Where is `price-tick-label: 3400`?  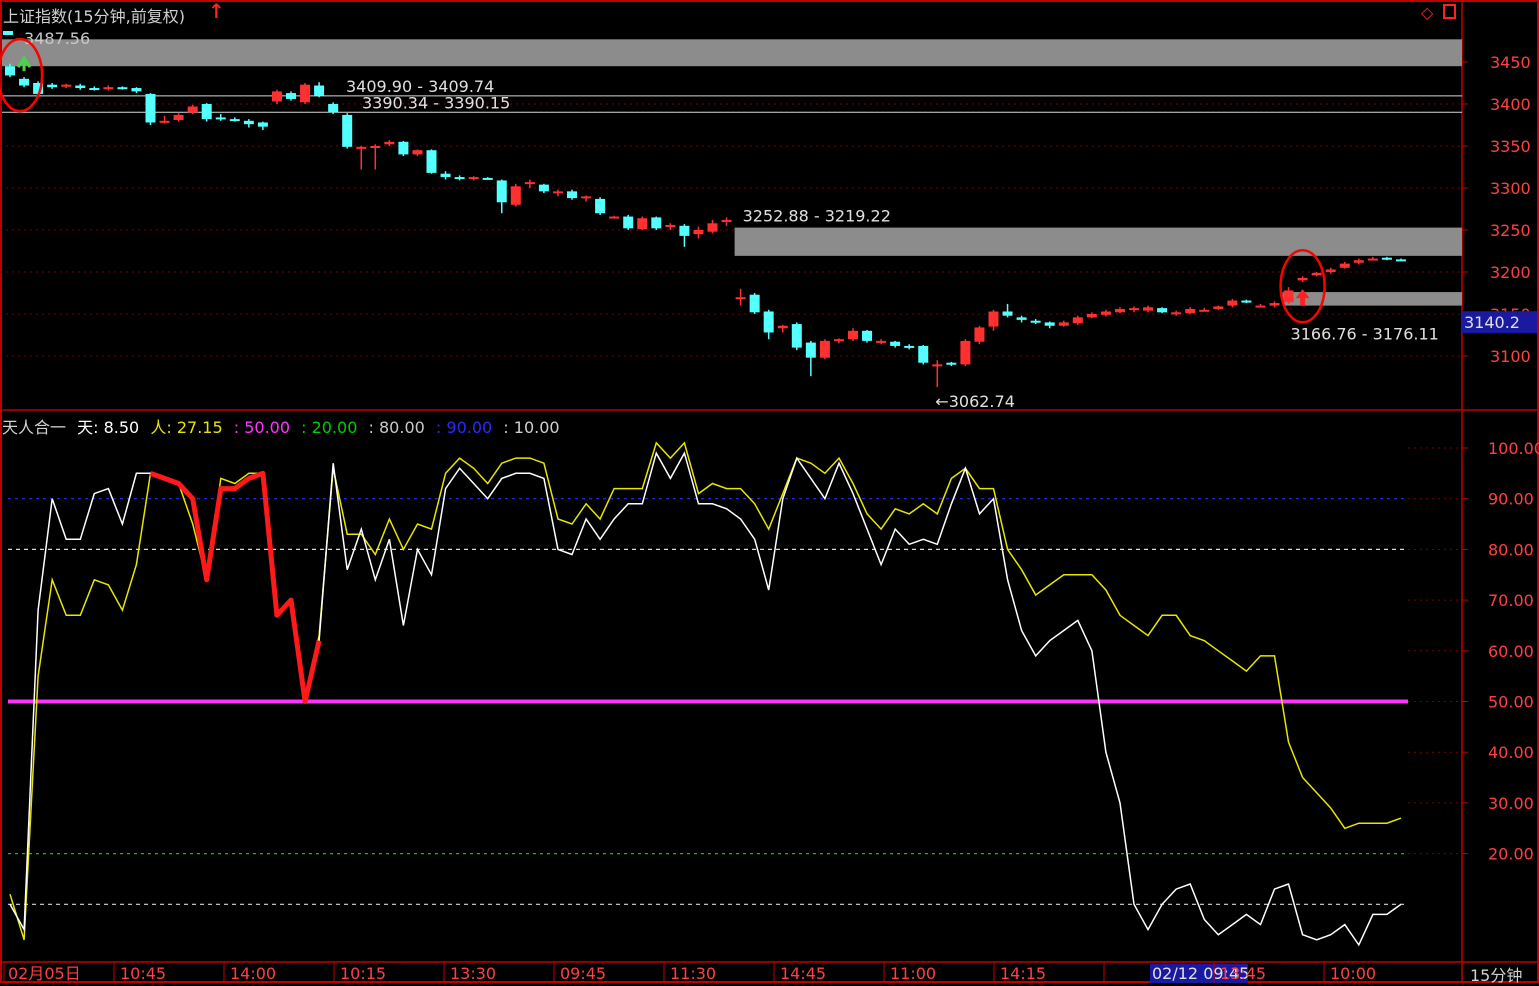
price-tick-label: 3400 is located at coordinates (1510, 104).